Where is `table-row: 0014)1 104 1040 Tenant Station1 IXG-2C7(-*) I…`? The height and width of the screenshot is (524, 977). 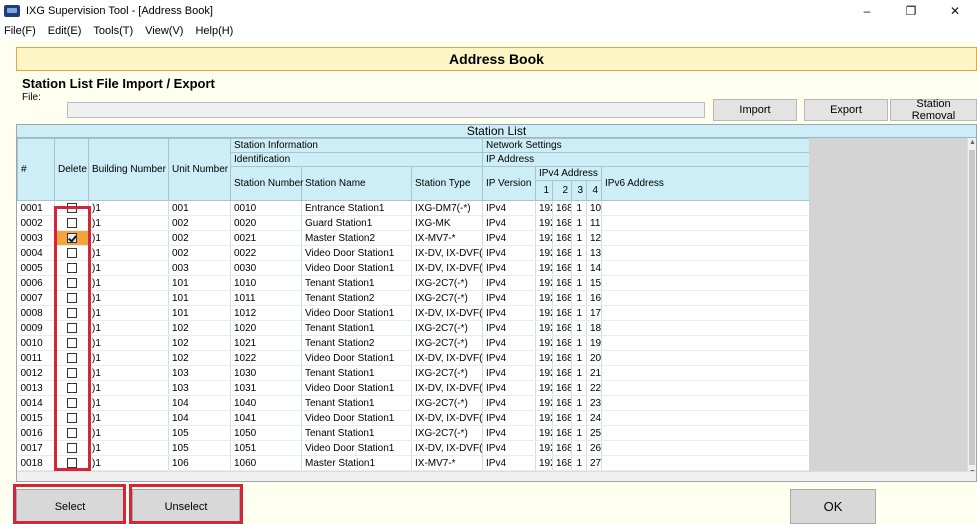
table-row: 0014)1 104 1040 Tenant Station1 IXG-2C7(-*) I… is located at coordinates (413, 403).